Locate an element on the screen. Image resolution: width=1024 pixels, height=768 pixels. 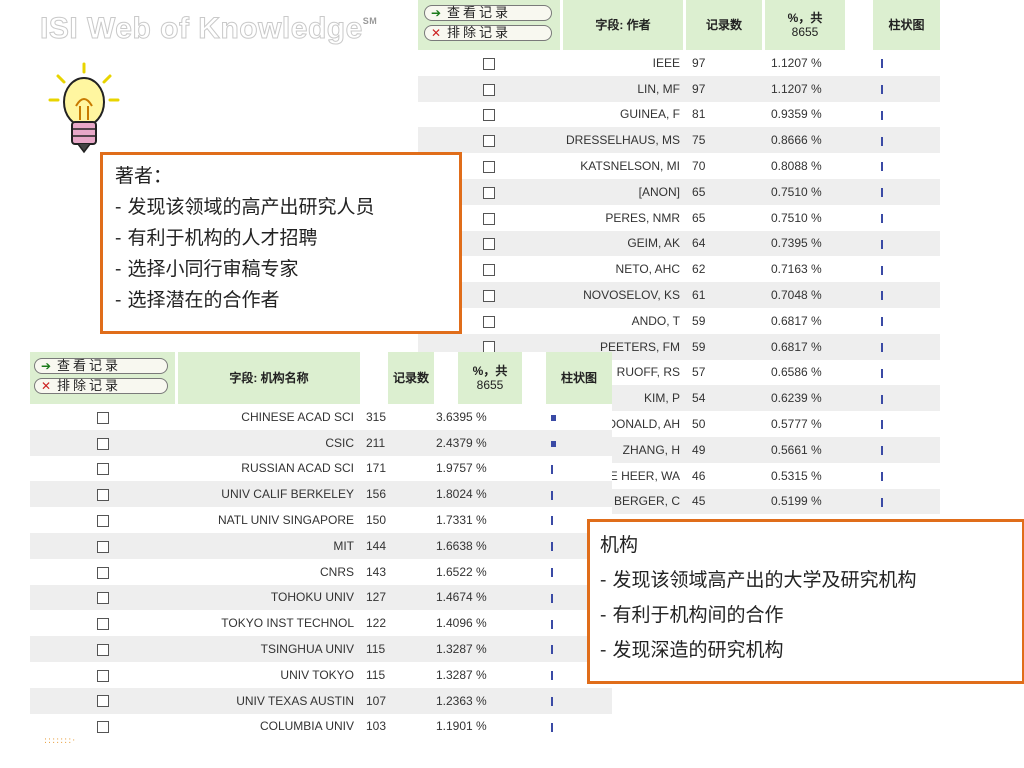
row-name: NATL UNIV SINGAPORE is located at coordinates (267, 520).